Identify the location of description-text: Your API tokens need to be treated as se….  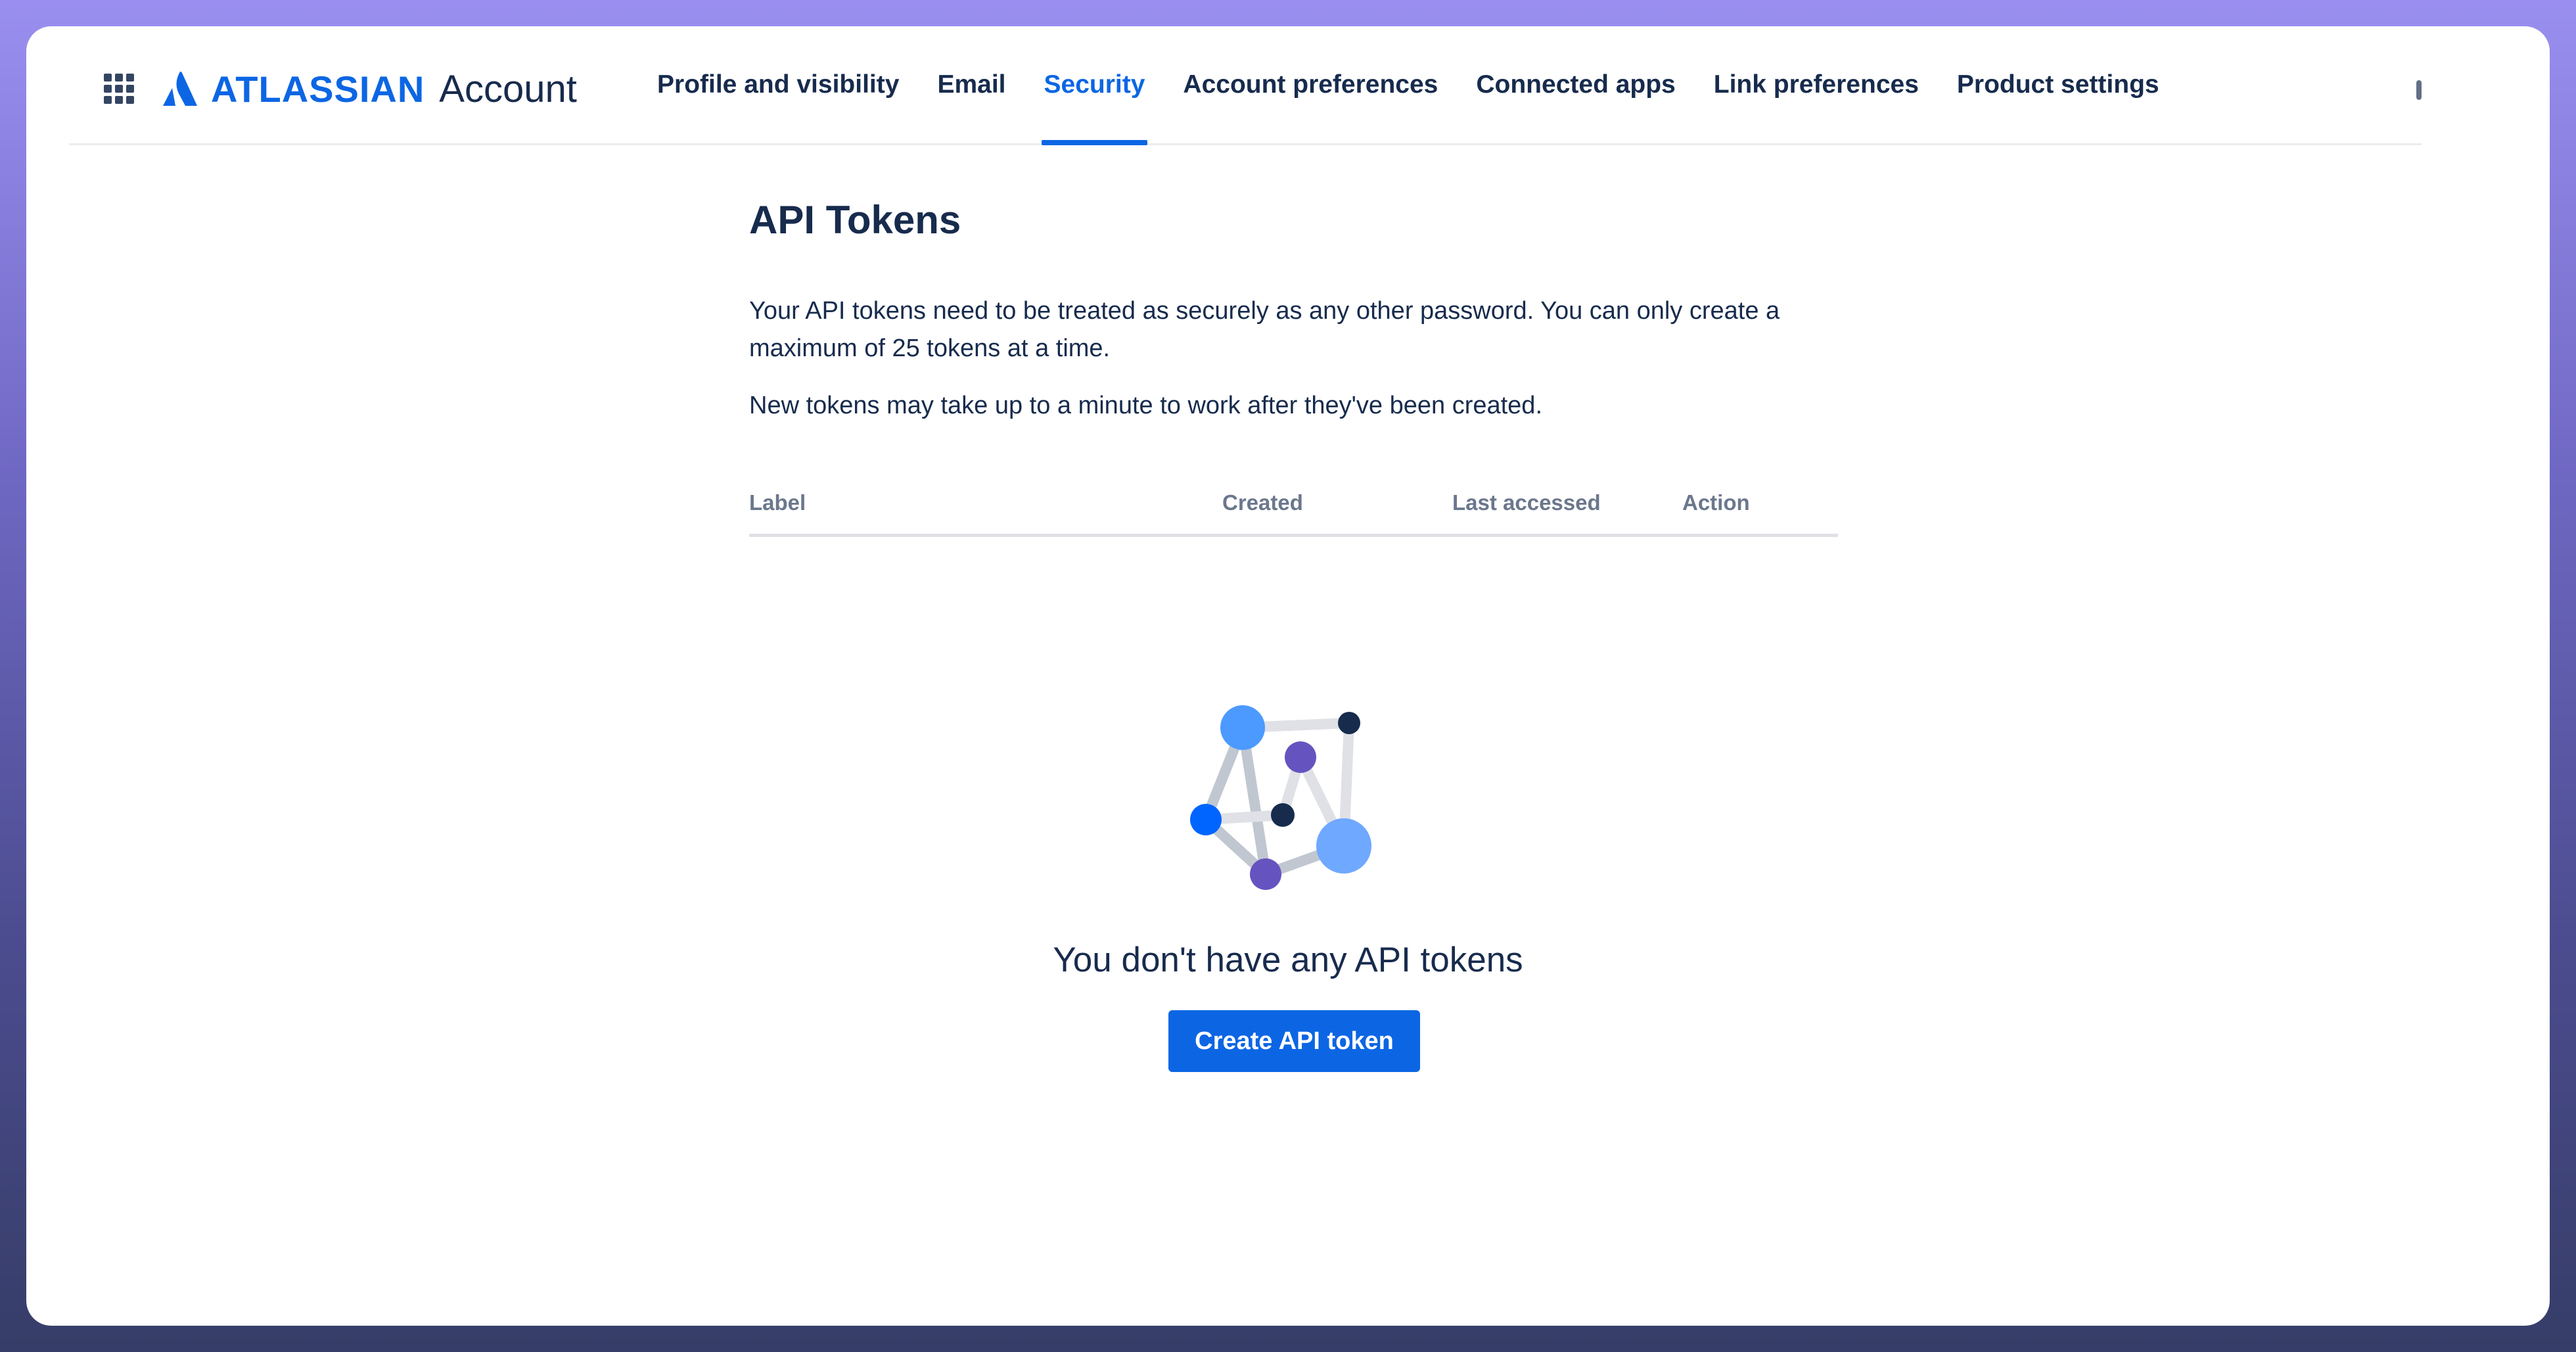
(1264, 329).